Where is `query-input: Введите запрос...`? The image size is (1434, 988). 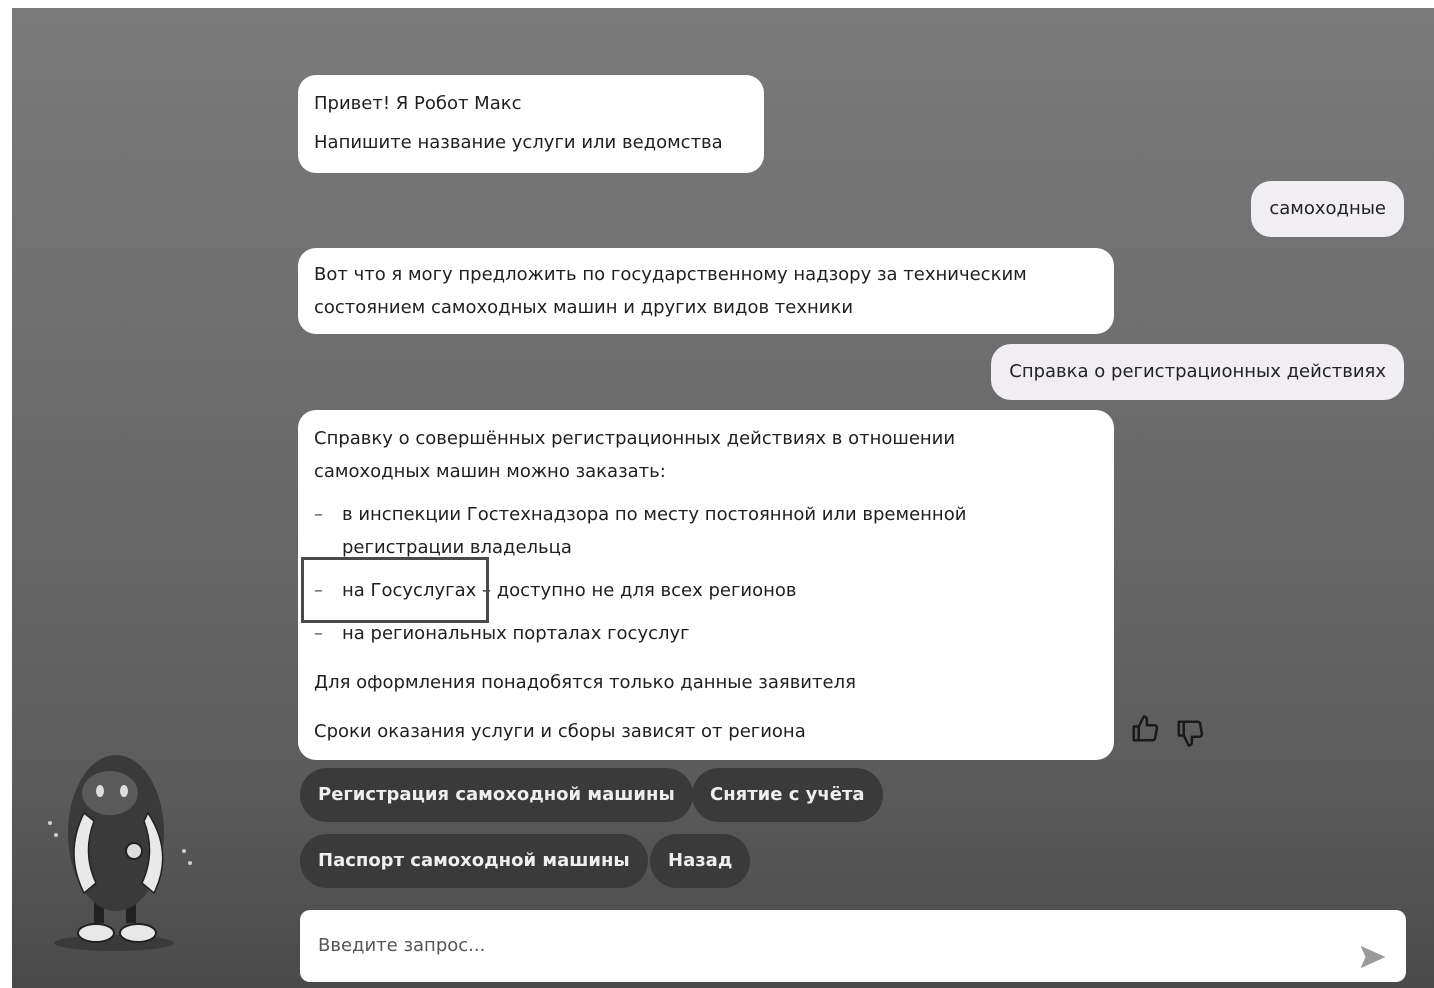
query-input: Введите запрос... is located at coordinates (853, 946).